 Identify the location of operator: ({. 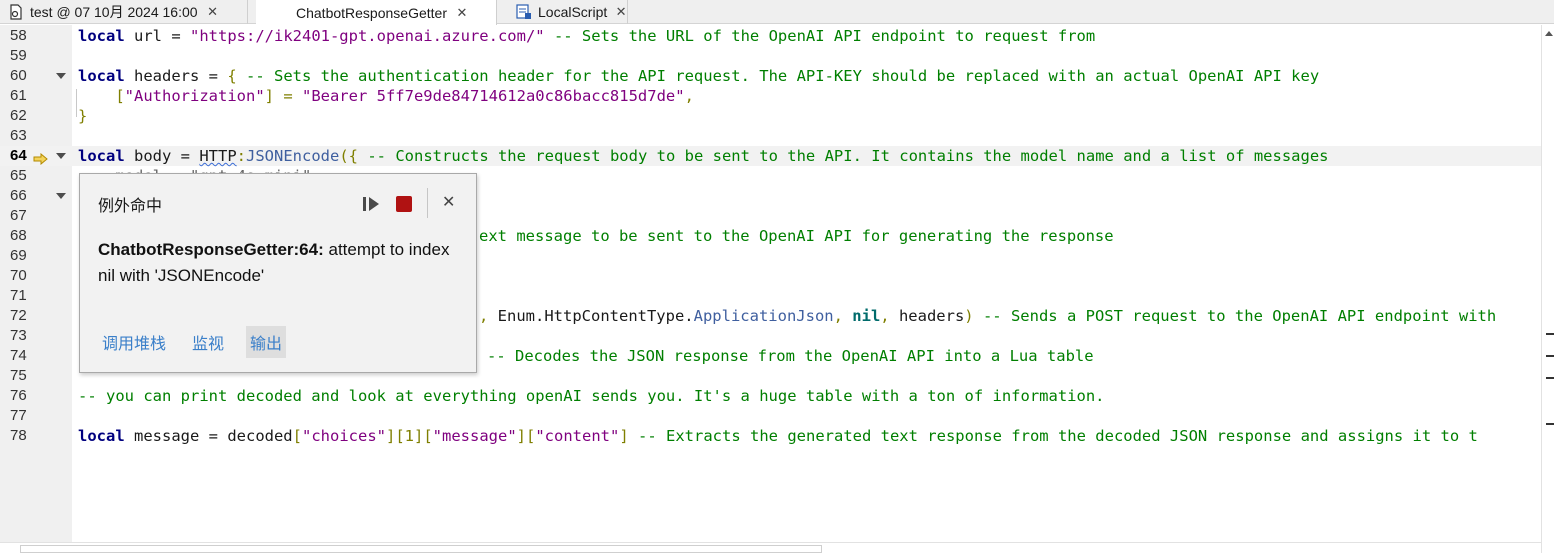
(348, 156).